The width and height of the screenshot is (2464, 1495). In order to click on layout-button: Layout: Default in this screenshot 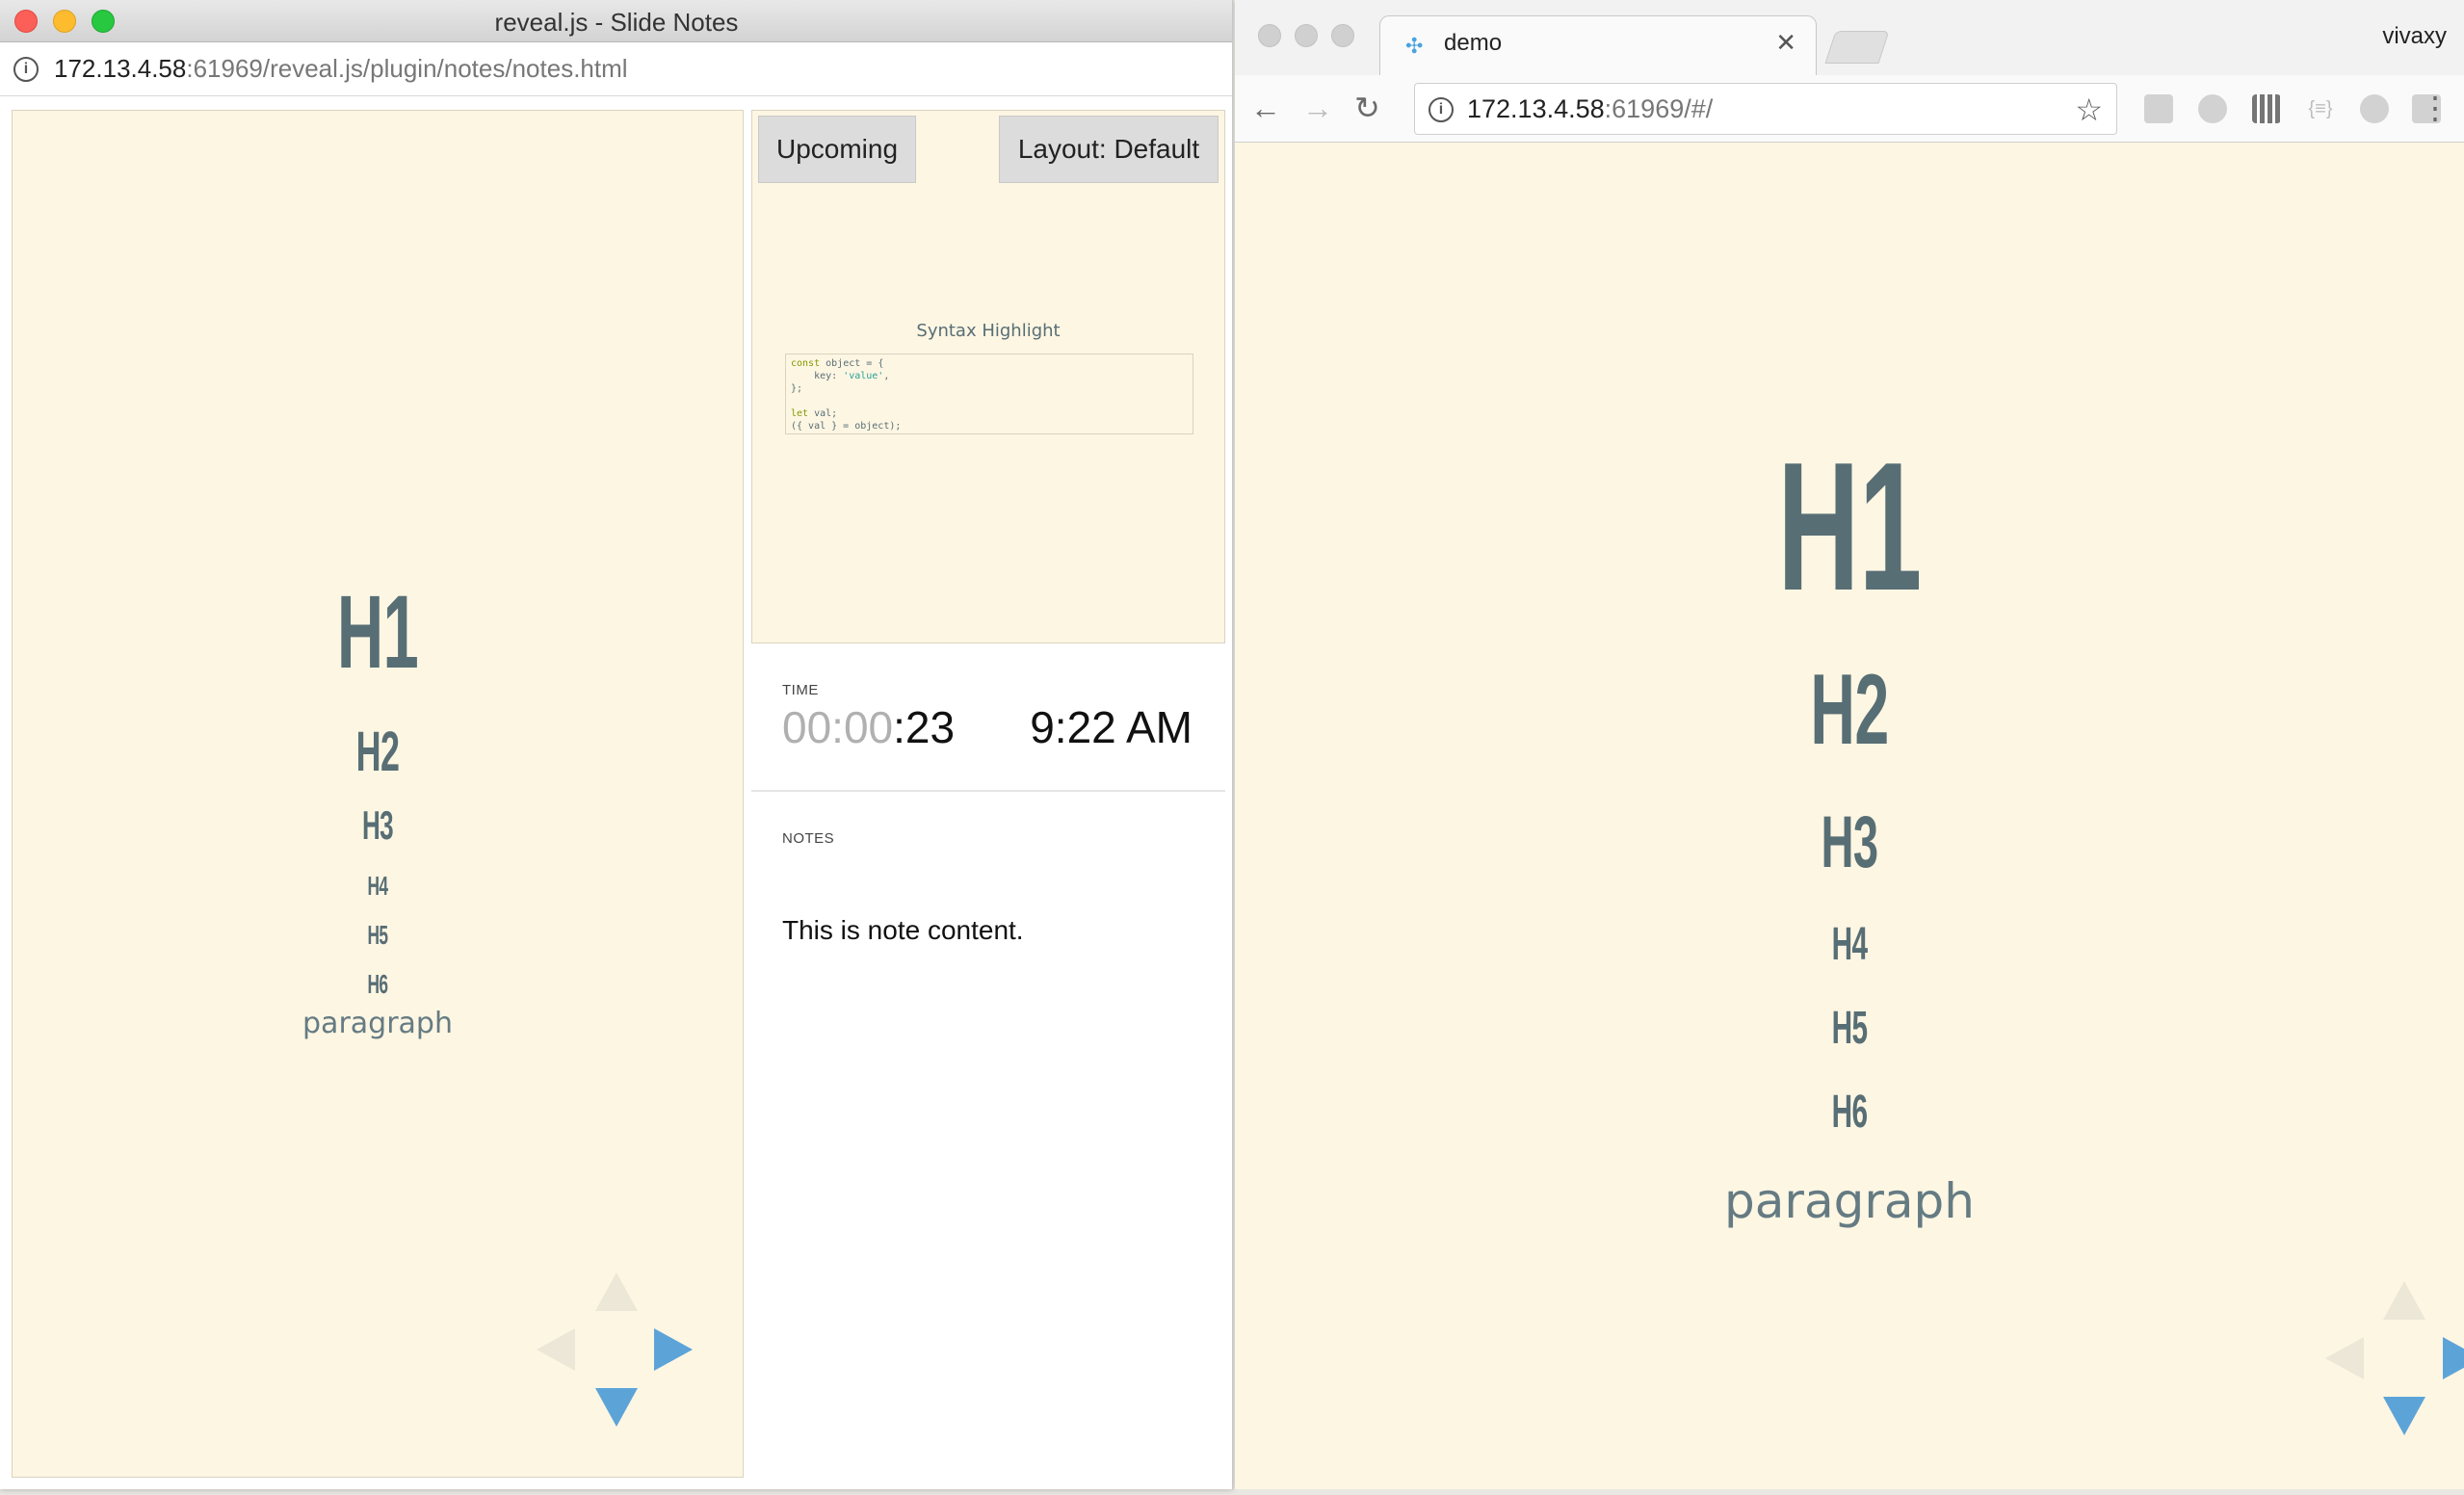, I will do `click(1109, 149)`.